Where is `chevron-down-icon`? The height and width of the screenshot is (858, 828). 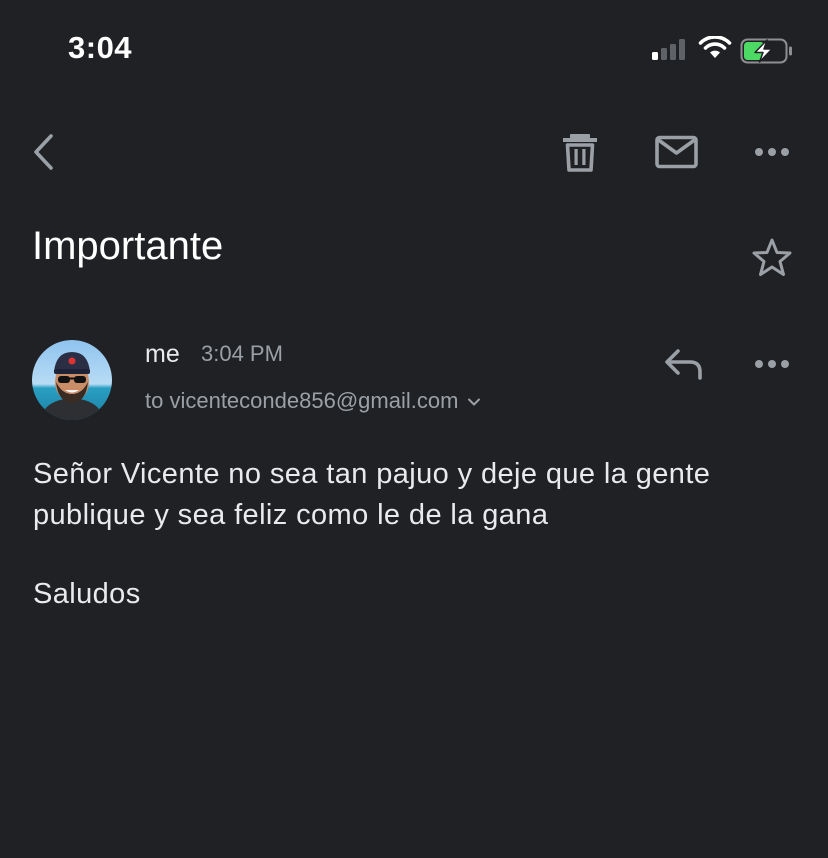 chevron-down-icon is located at coordinates (474, 401).